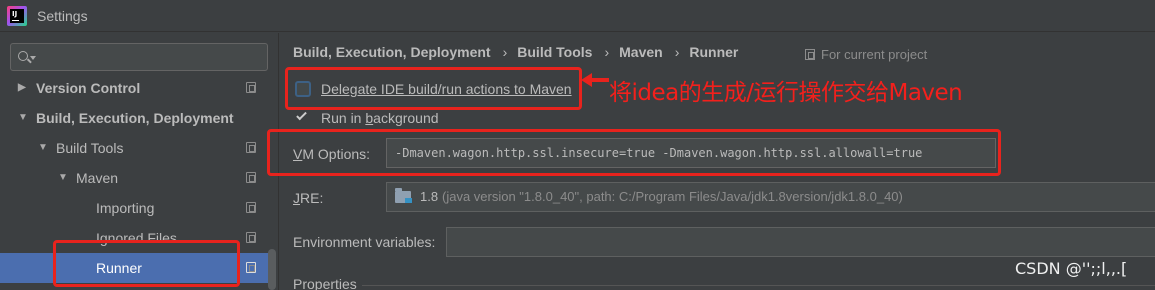 This screenshot has height=290, width=1155. I want to click on sidebar-item-label: Build, Execution, Deployment, so click(135, 118).